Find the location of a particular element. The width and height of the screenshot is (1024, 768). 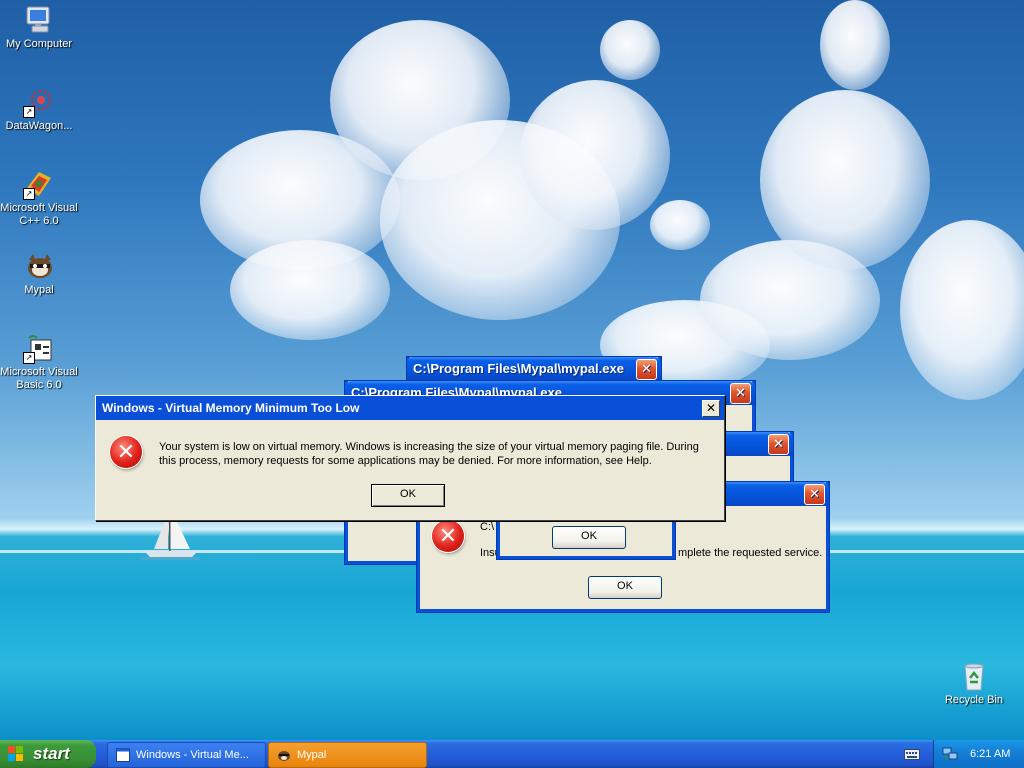

windows-logo-icon is located at coordinates (15, 753).